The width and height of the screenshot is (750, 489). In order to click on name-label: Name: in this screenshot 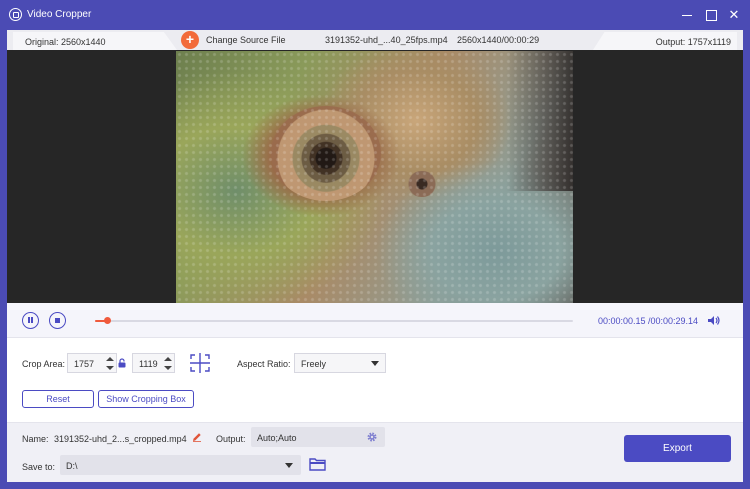, I will do `click(35, 439)`.